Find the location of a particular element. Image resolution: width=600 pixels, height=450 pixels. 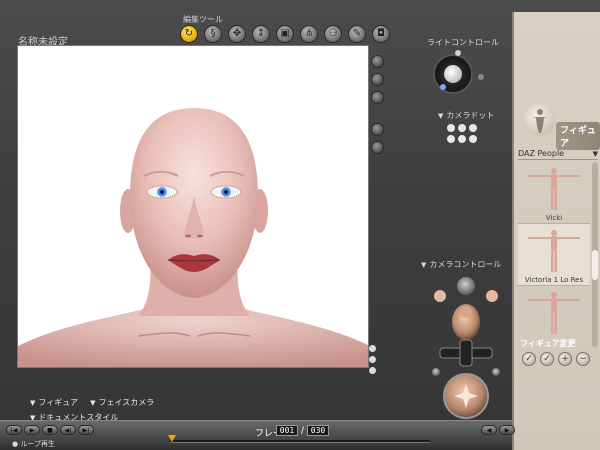

taper-icon: ⋔ is located at coordinates (309, 33).